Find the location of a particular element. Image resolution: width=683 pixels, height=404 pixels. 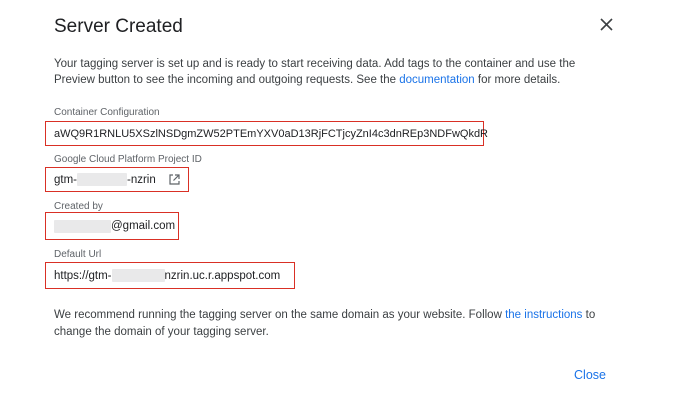

created-by-value: @gmail.com is located at coordinates (143, 226).